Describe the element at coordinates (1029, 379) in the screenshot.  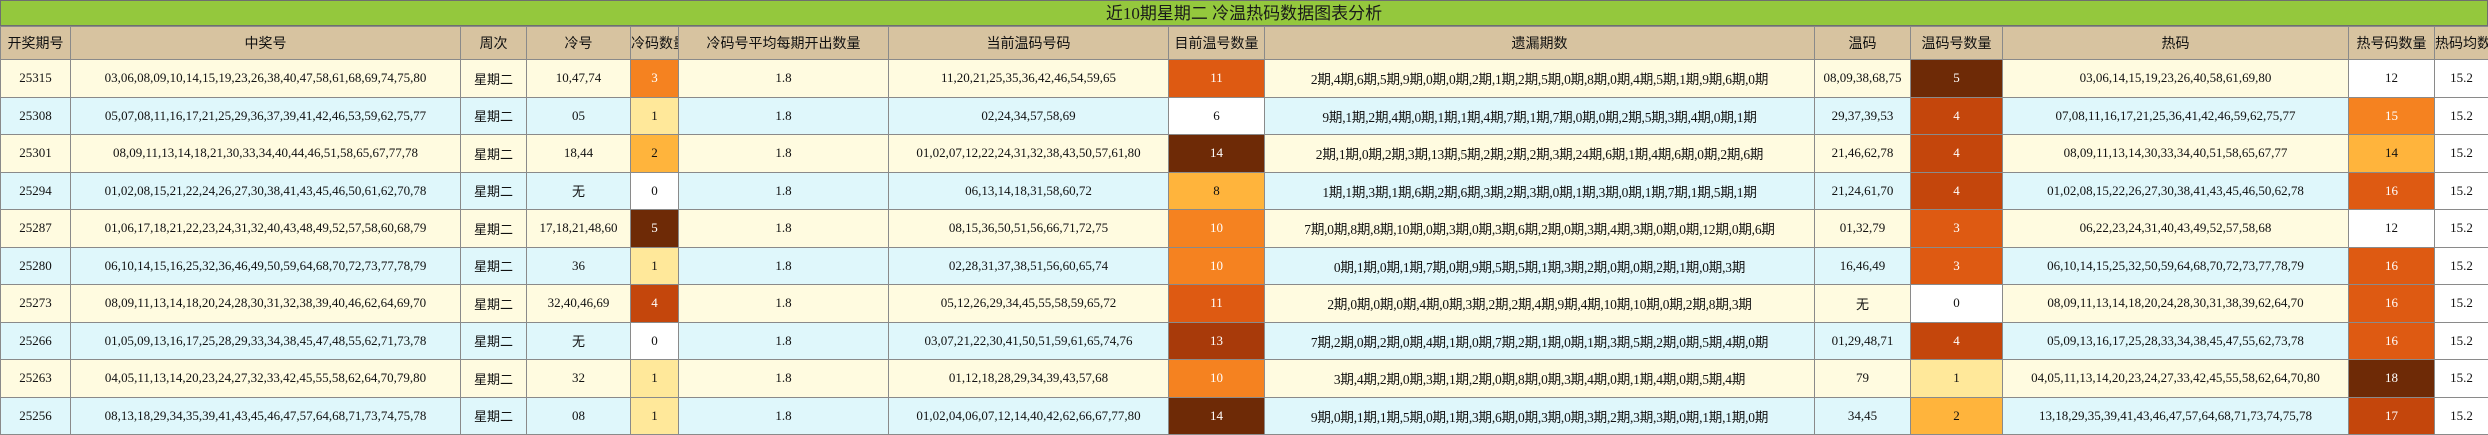
I see `cell-warm-numbers: 01,12,18,28,29,34,39,43,57,68` at that location.